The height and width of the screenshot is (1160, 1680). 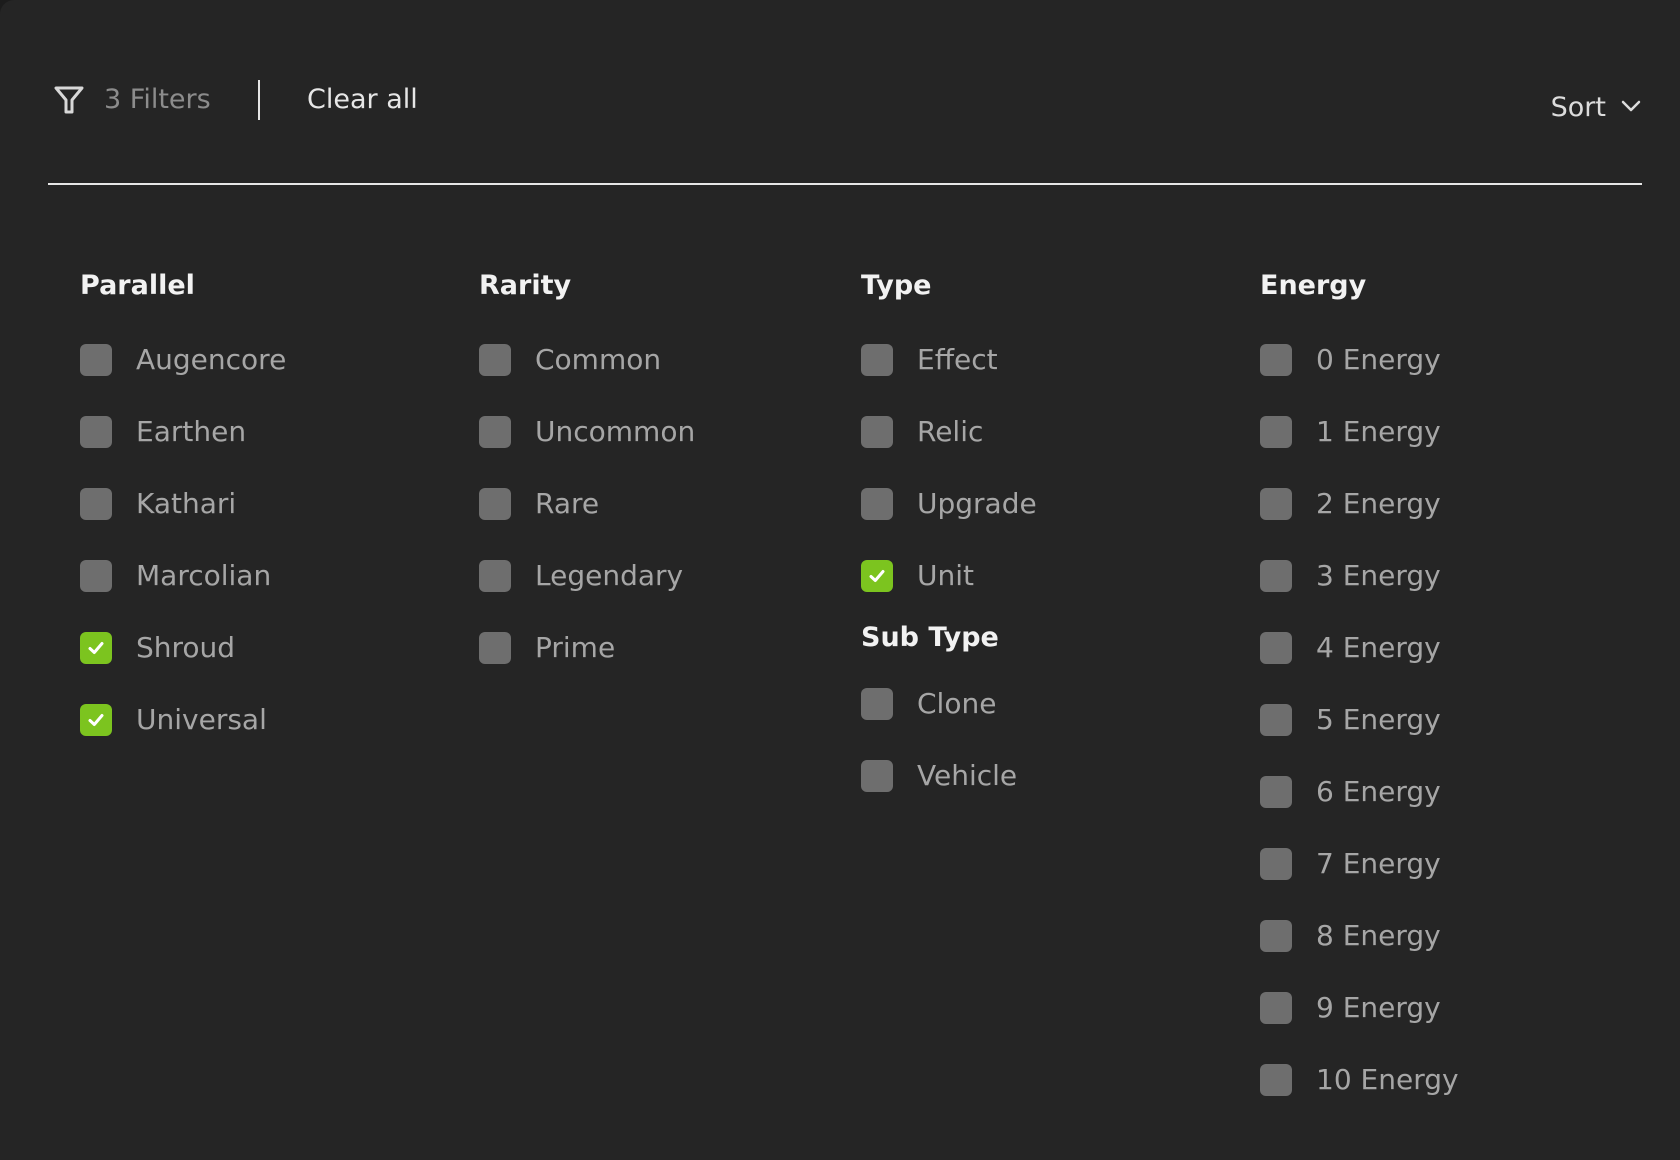 What do you see at coordinates (1378, 1007) in the screenshot?
I see `option-label: 9 Energy` at bounding box center [1378, 1007].